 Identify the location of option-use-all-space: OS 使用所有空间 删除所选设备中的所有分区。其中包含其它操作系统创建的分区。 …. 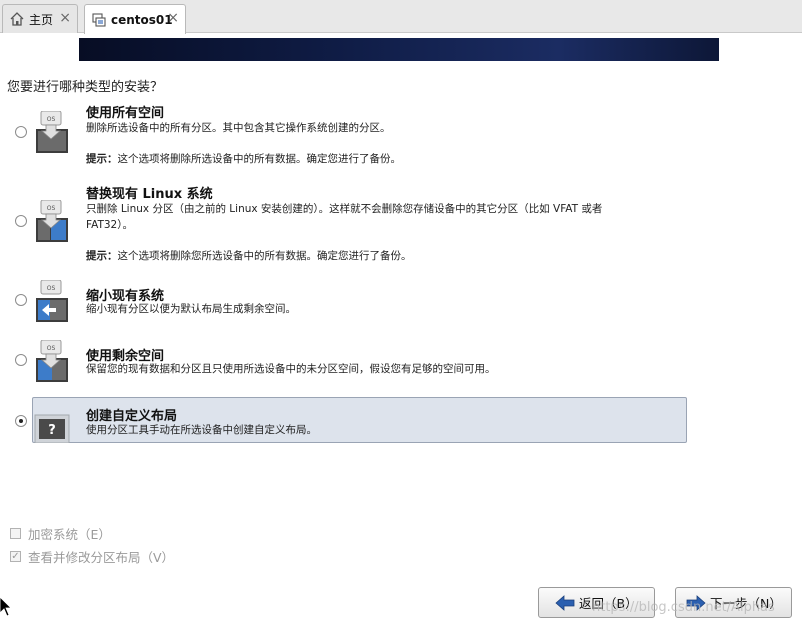
(353, 135).